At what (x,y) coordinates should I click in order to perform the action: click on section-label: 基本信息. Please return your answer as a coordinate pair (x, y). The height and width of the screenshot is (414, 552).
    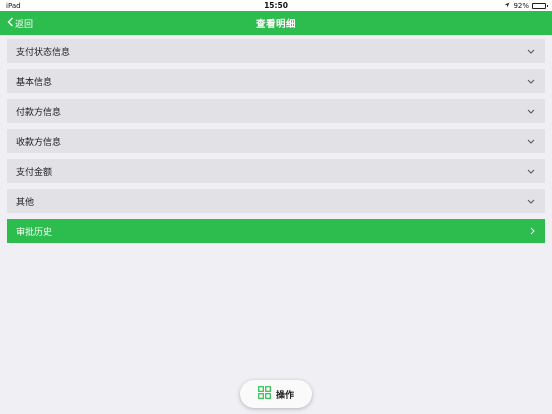
    Looking at the image, I should click on (34, 82).